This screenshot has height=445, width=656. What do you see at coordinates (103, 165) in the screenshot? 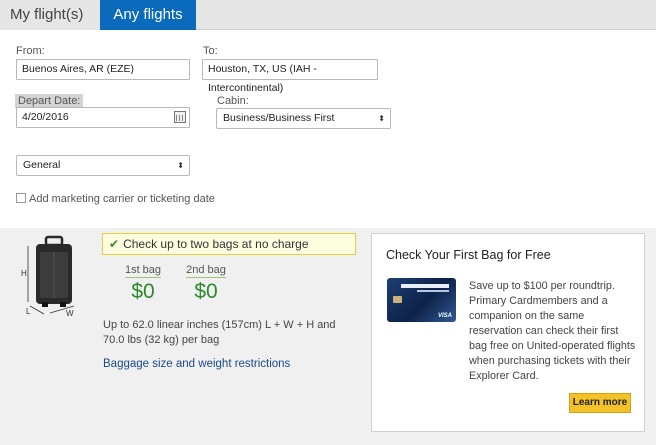
I see `fare-type-select: General ⬍` at bounding box center [103, 165].